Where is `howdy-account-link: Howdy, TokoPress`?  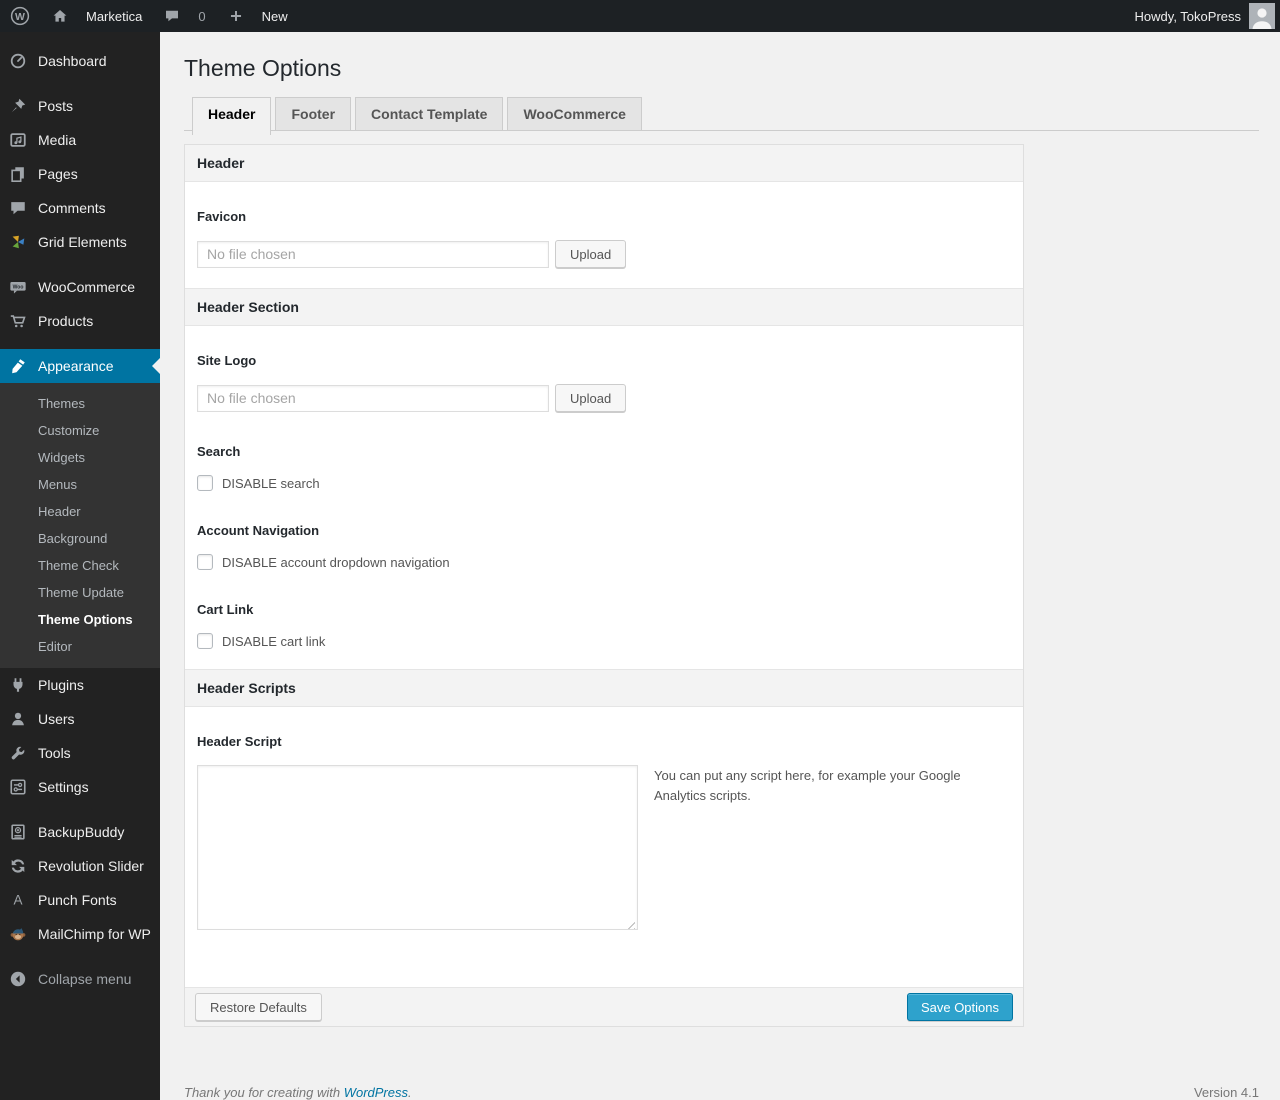 howdy-account-link: Howdy, TokoPress is located at coordinates (1188, 16).